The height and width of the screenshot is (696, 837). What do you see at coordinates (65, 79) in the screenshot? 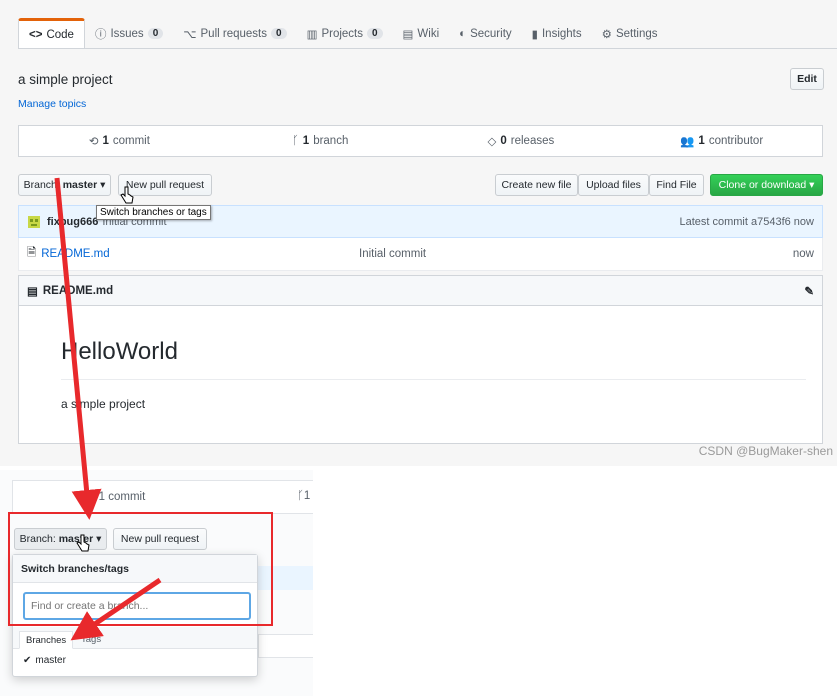
I see `repo-description: a simple project` at bounding box center [65, 79].